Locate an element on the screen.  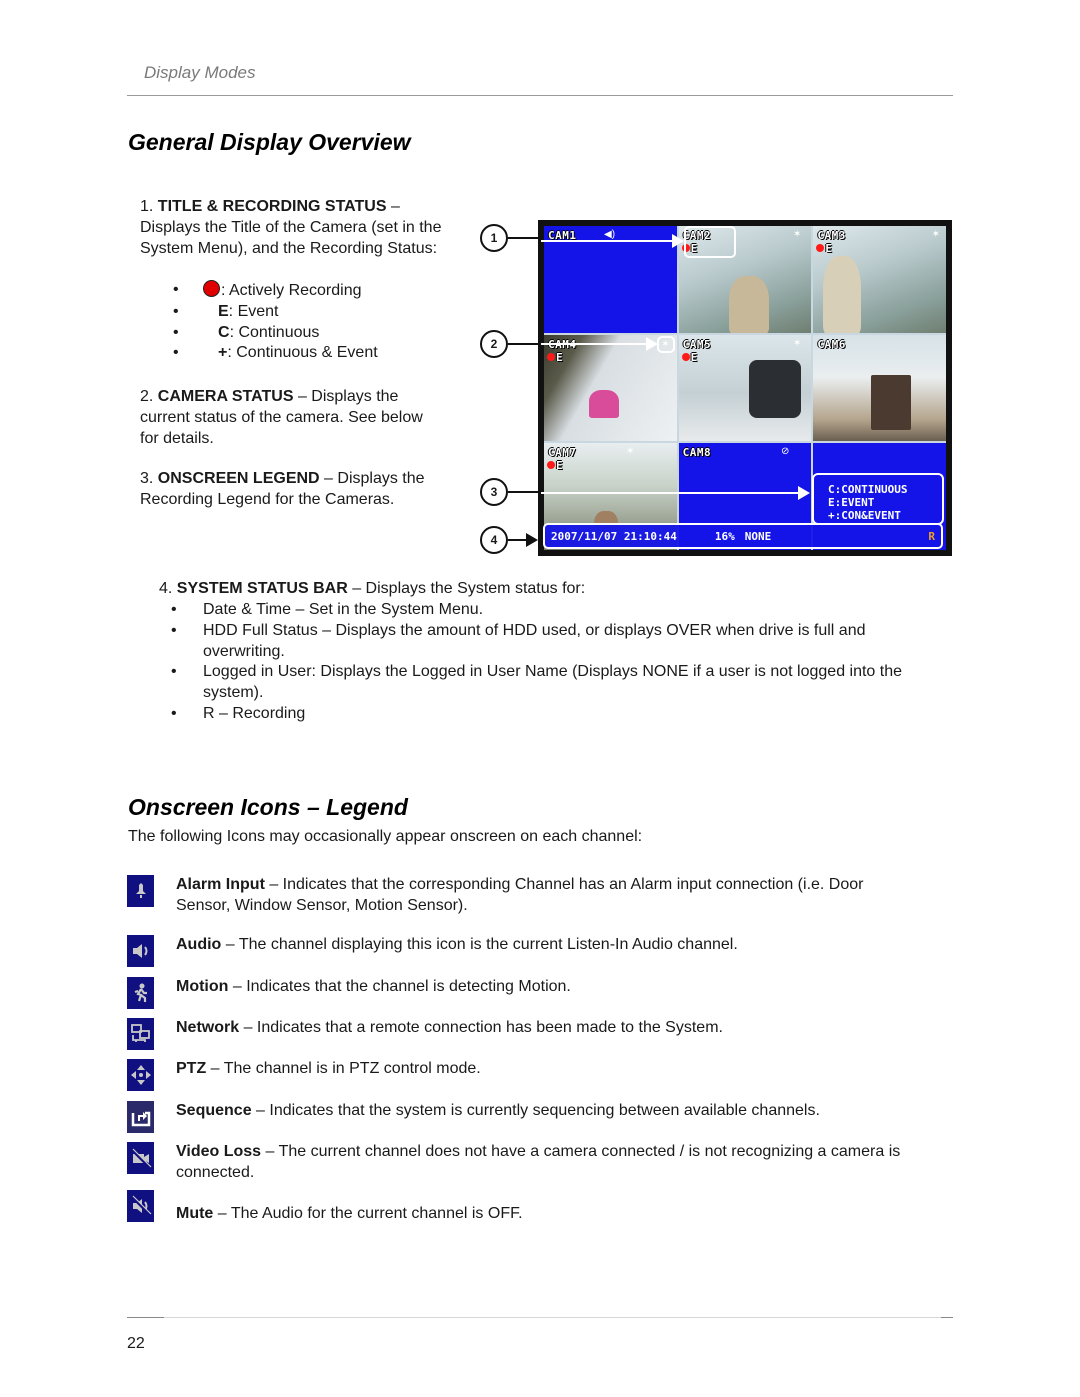
camera-title: CAM5 is located at coordinates (697, 344).